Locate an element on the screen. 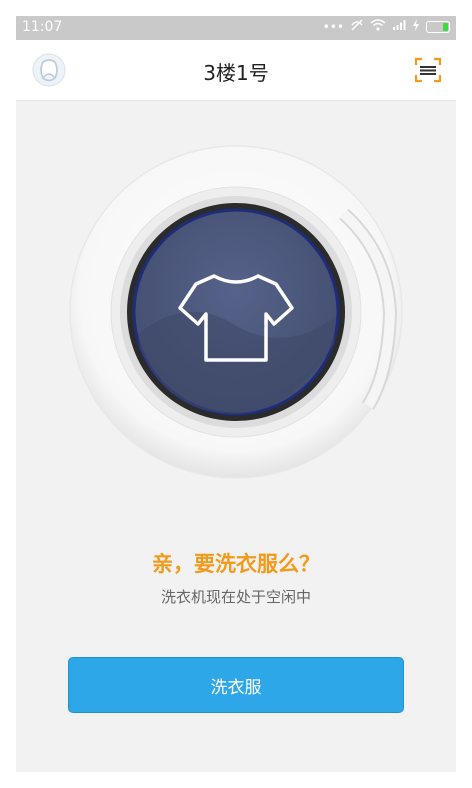  charging-icon is located at coordinates (416, 26).